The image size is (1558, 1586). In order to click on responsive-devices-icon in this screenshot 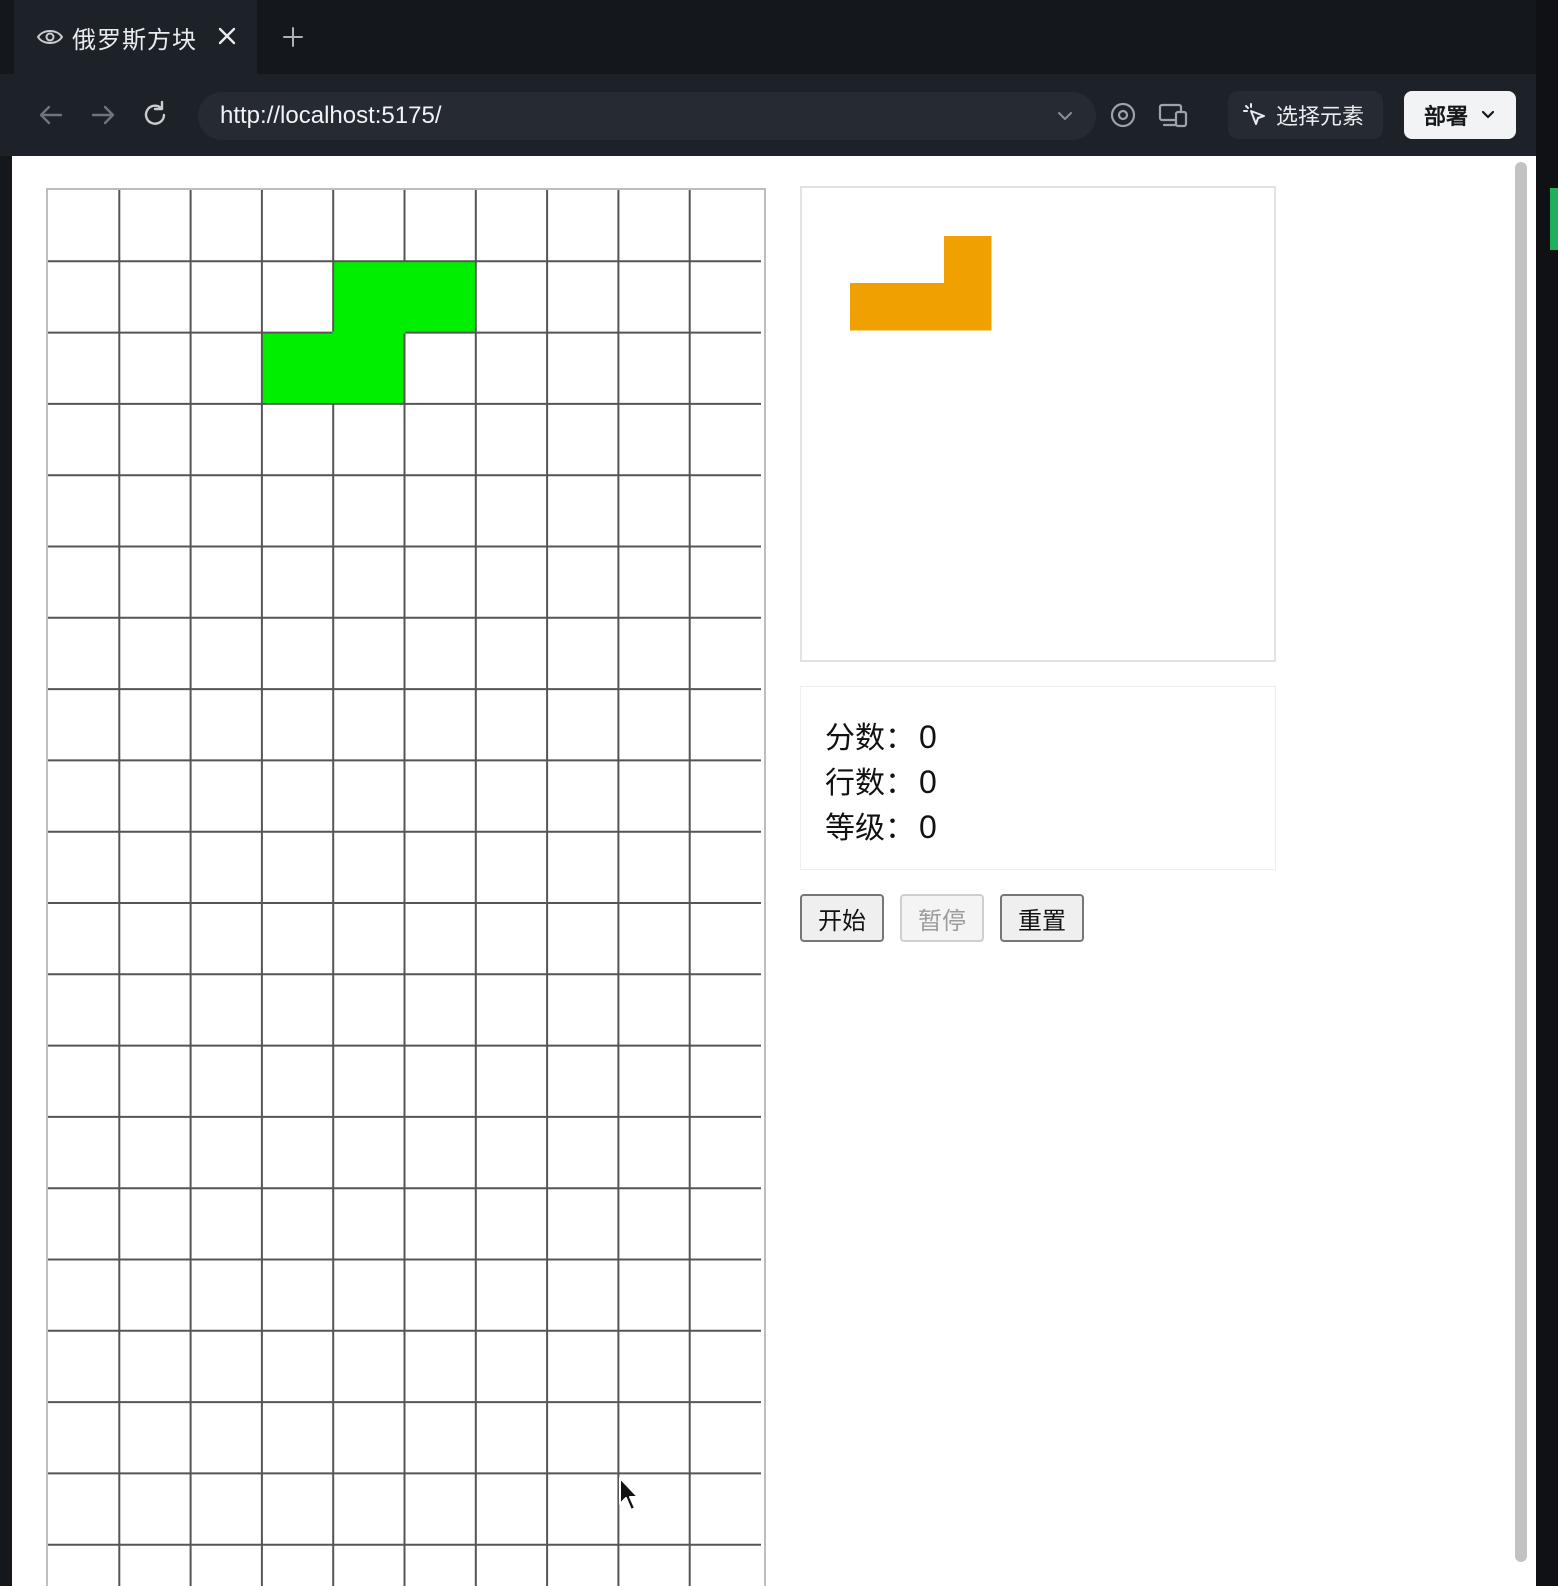, I will do `click(1173, 115)`.